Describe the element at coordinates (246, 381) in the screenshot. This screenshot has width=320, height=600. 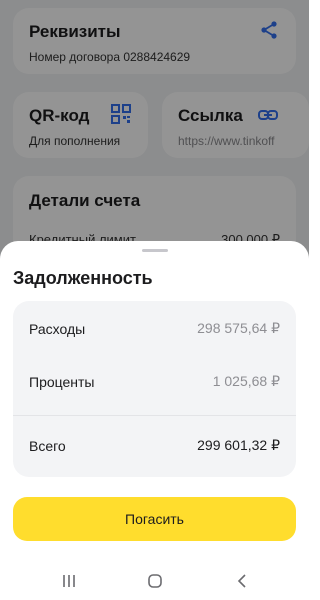
I see `interest-value: 1 025,68 ₽` at that location.